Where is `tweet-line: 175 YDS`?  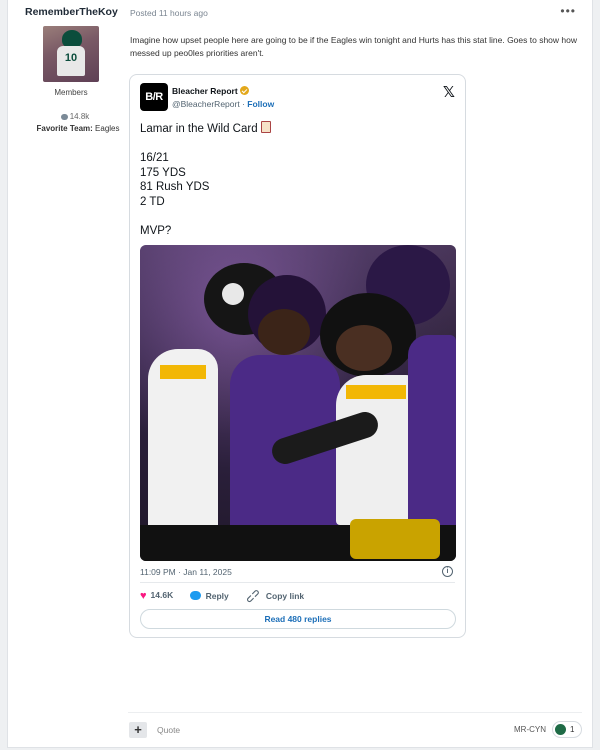 tweet-line: 175 YDS is located at coordinates (163, 172).